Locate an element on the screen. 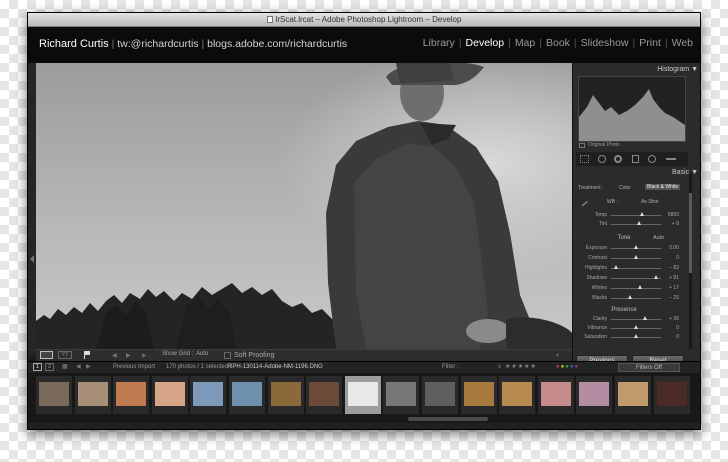  crop-tool-icon is located at coordinates (584, 159).